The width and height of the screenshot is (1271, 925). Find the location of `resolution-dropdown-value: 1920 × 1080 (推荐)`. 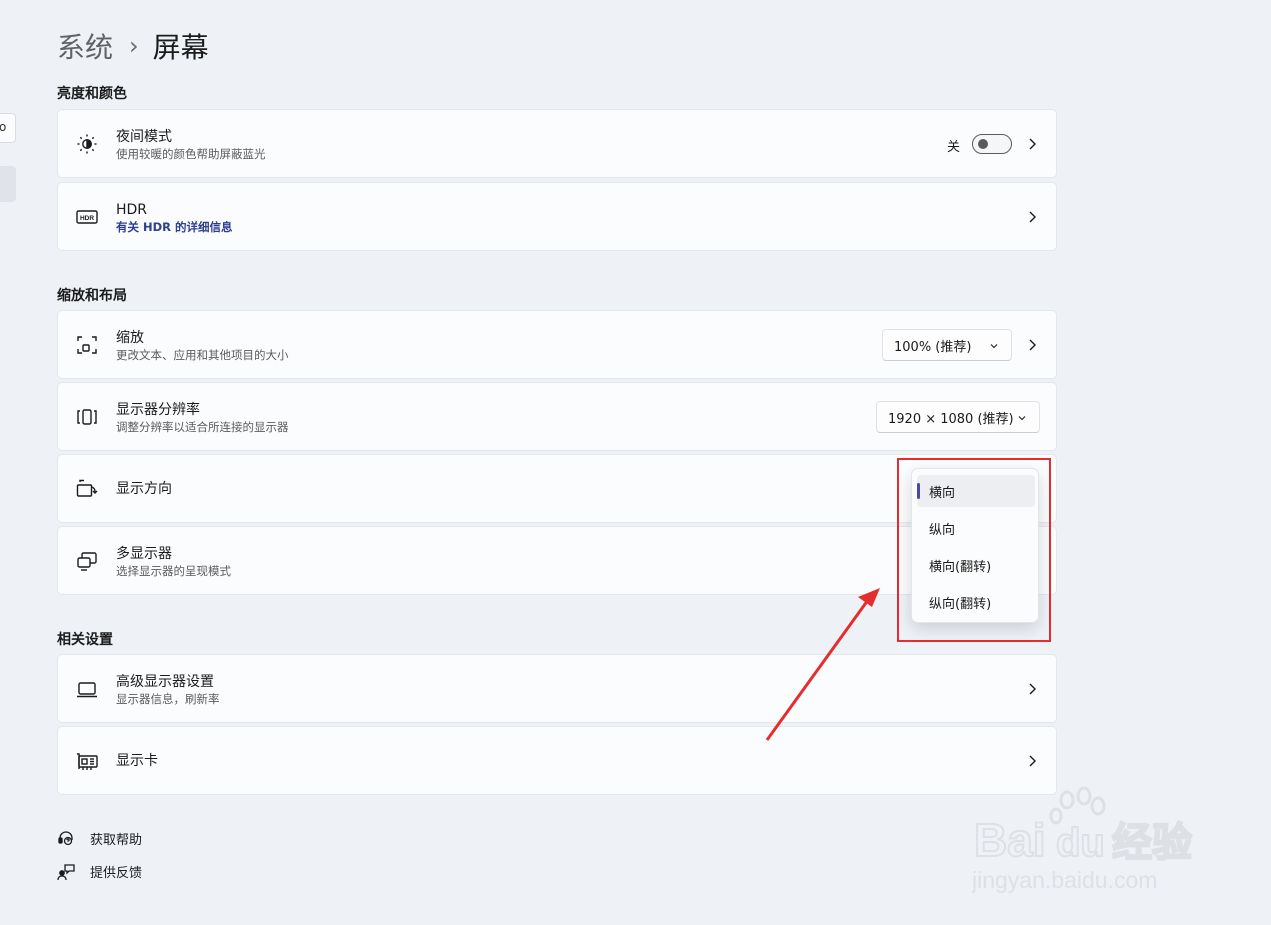

resolution-dropdown-value: 1920 × 1080 (推荐) is located at coordinates (951, 419).